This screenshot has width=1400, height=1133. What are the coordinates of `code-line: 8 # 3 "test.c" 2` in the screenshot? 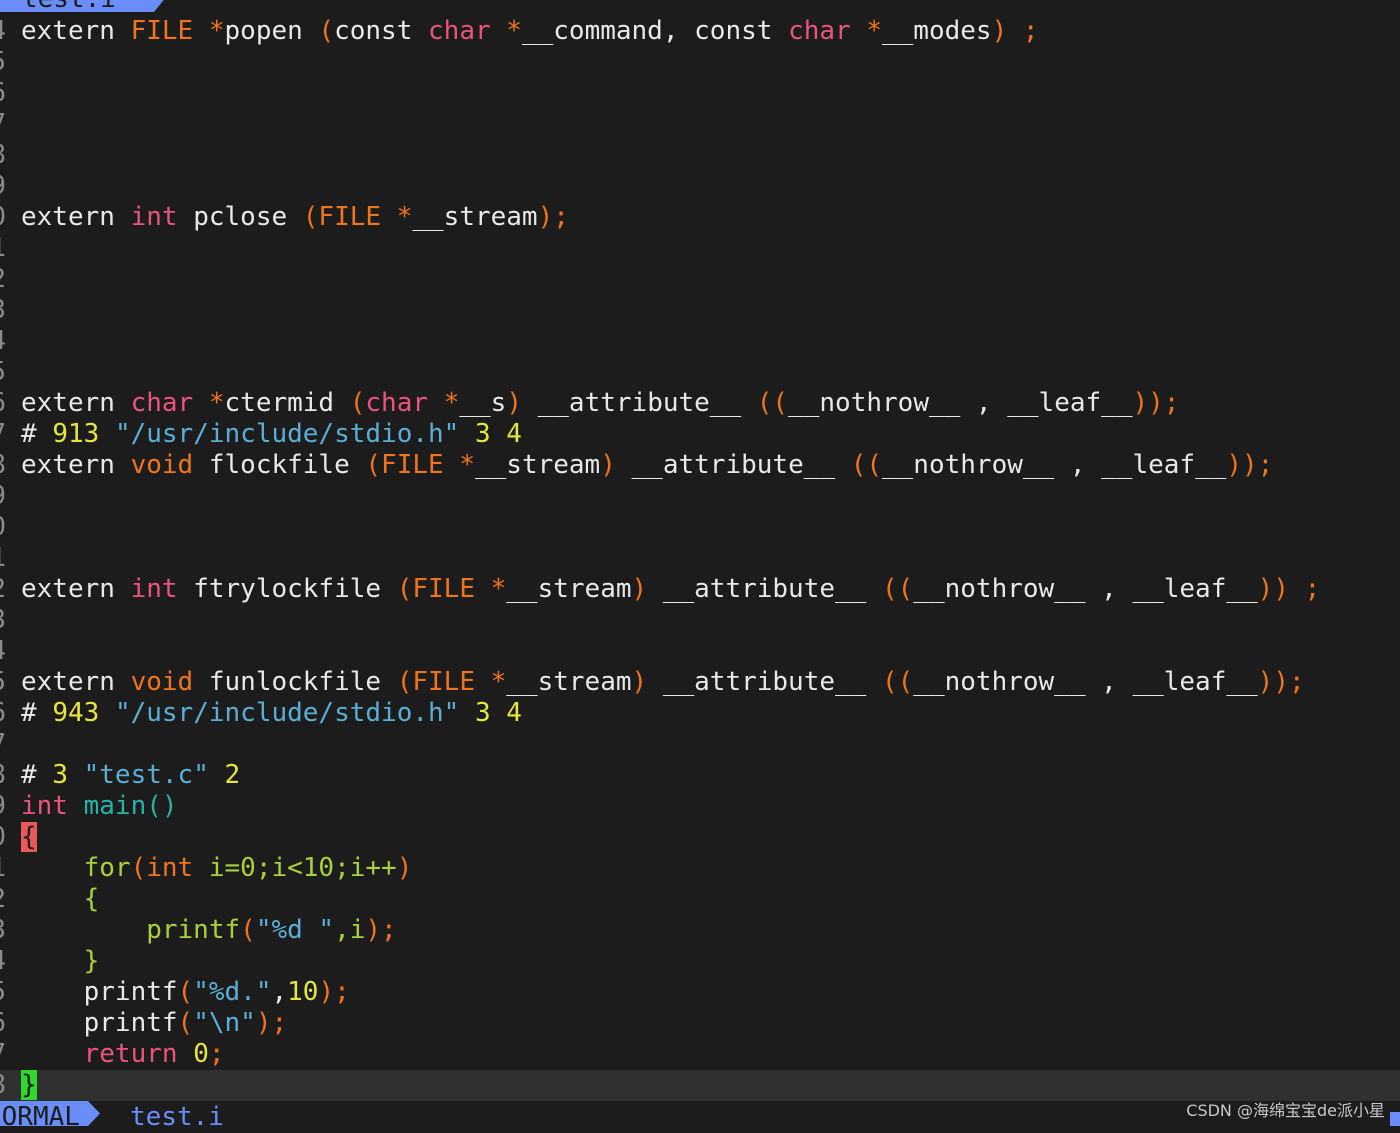 It's located at (700, 775).